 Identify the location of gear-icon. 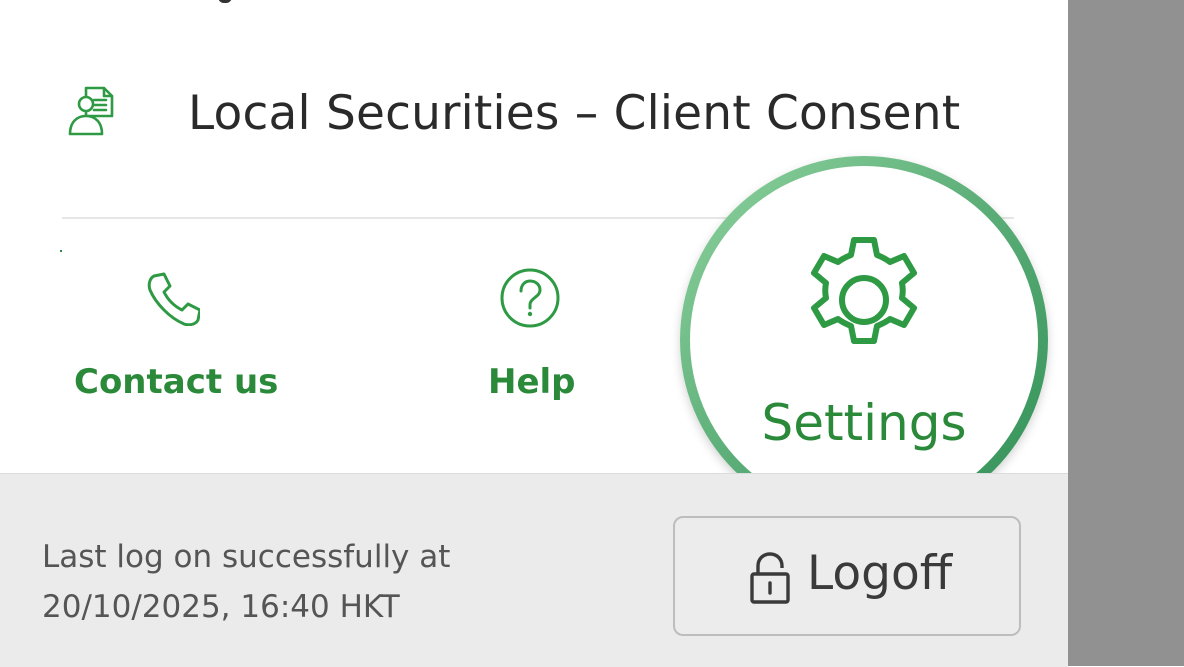
(864, 302).